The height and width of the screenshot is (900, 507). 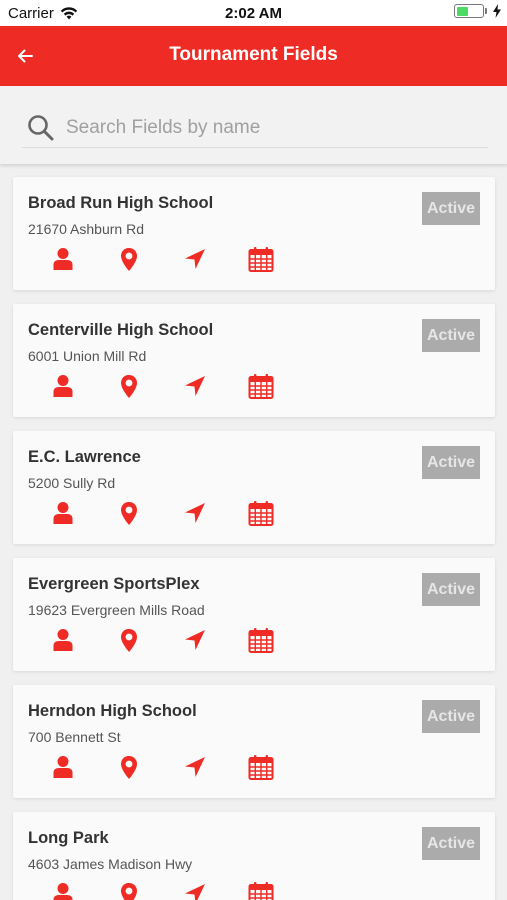 I want to click on field-name: Evergreen SportsPlex, so click(x=114, y=584).